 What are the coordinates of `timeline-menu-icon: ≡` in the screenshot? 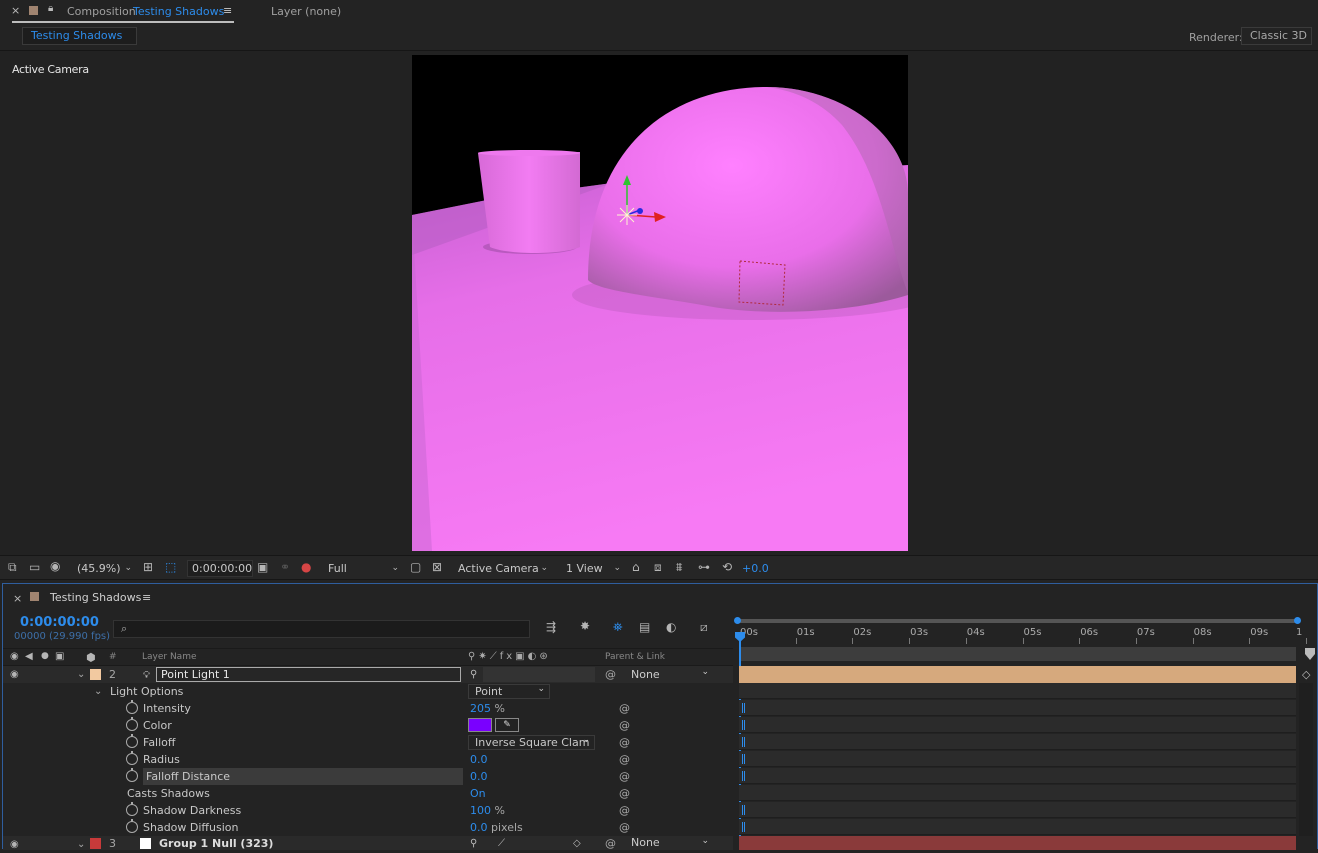 It's located at (146, 597).